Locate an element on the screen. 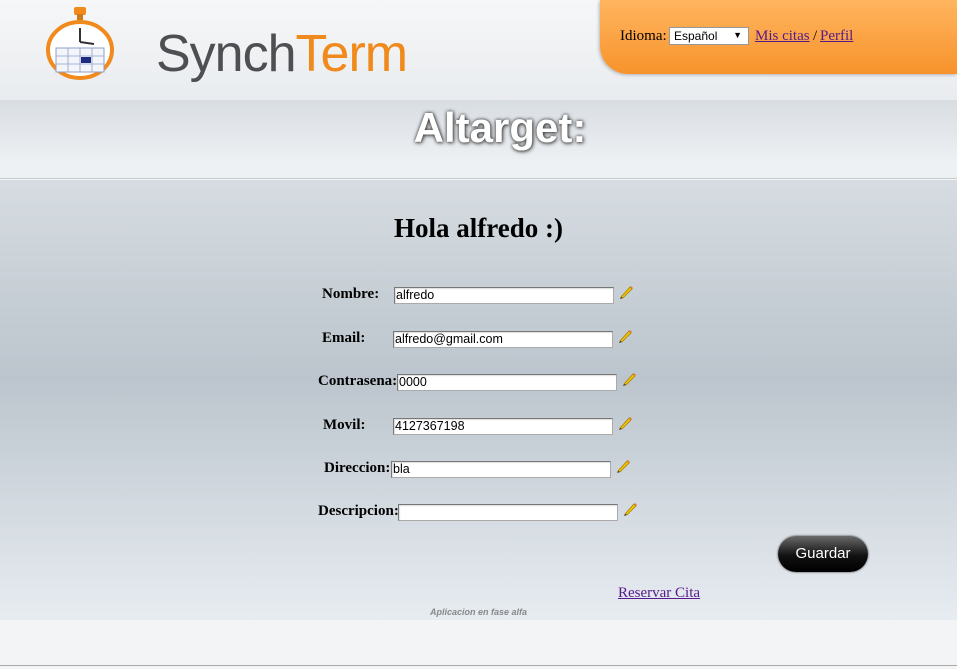 This screenshot has width=957, height=669. logo: SynchTerm is located at coordinates (226, 45).